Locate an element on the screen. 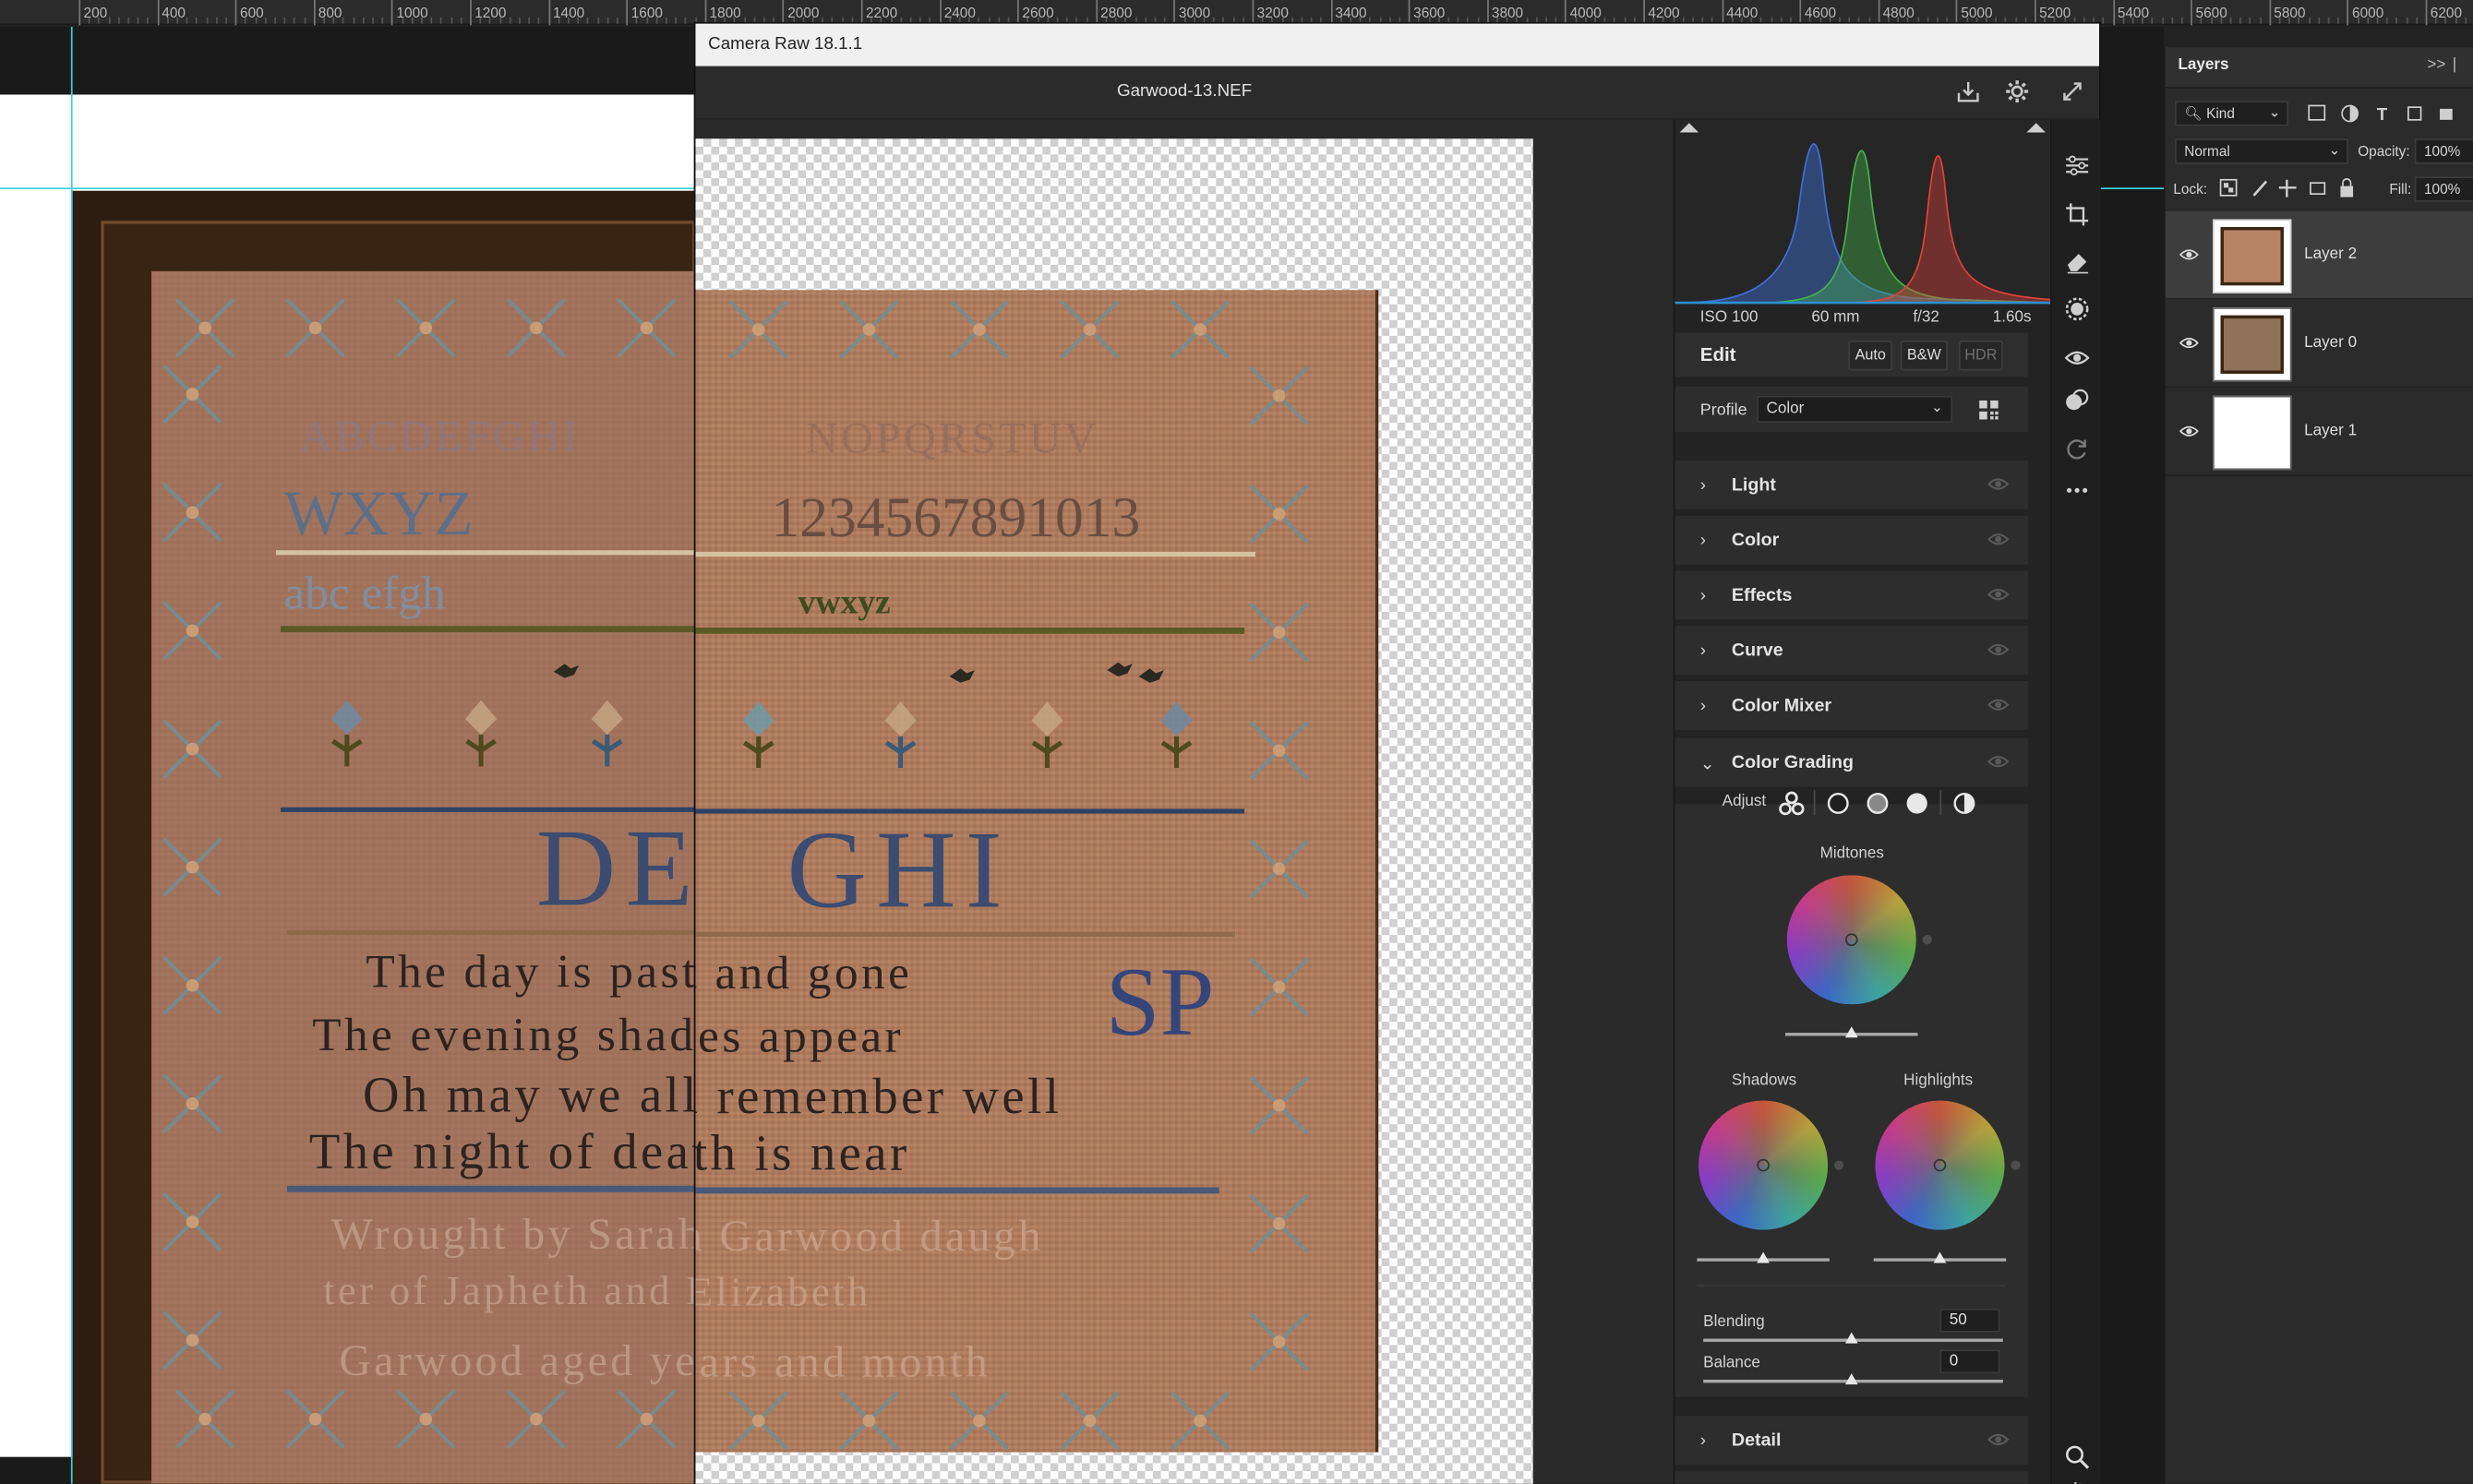 This screenshot has height=1484, width=2473. layer-name: Layer 1 is located at coordinates (2330, 431).